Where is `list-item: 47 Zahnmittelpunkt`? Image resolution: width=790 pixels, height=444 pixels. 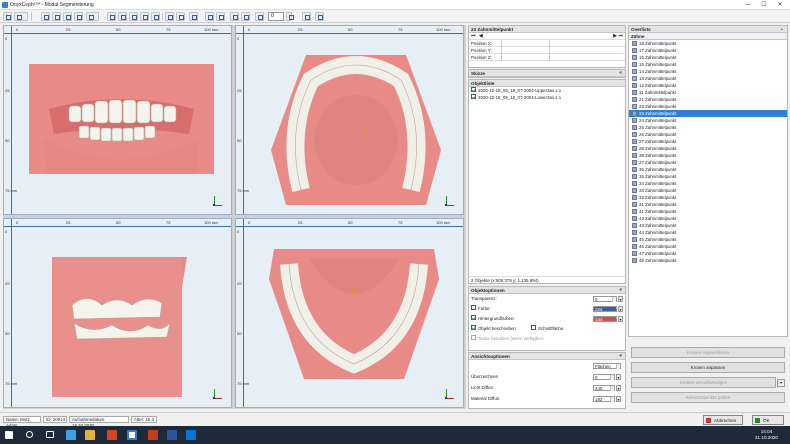 list-item: 47 Zahnmittelpunkt is located at coordinates (708, 253).